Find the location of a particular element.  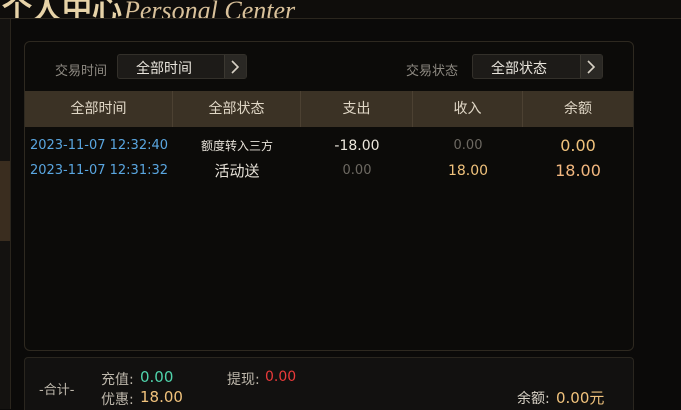

column-header-income: 收入 is located at coordinates (468, 109).